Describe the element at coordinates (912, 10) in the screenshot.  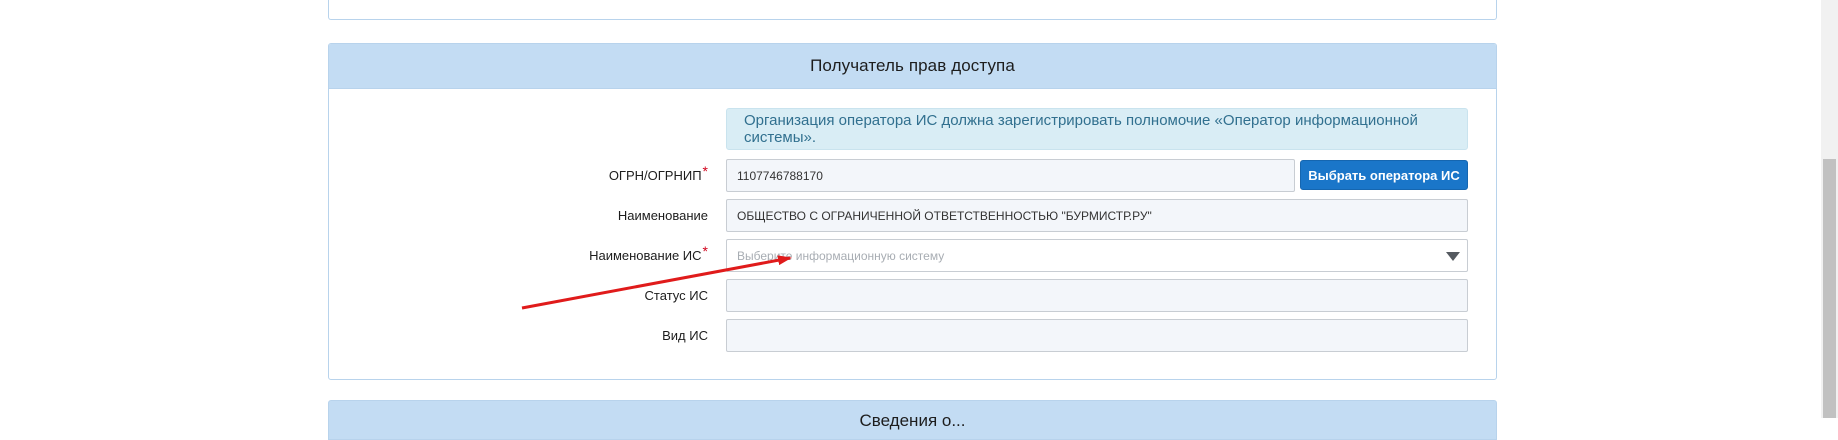
I see `previous-panel-bottom` at that location.